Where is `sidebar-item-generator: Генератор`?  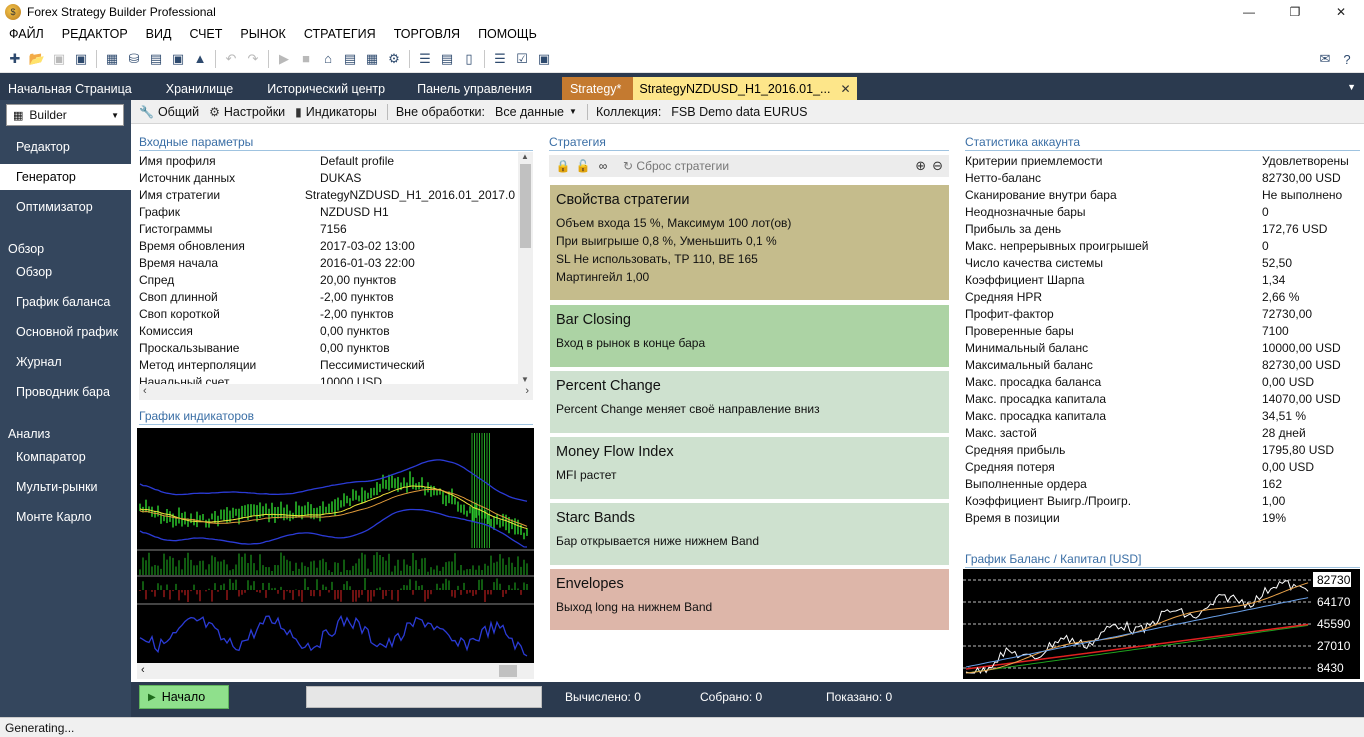 sidebar-item-generator: Генератор is located at coordinates (65, 177).